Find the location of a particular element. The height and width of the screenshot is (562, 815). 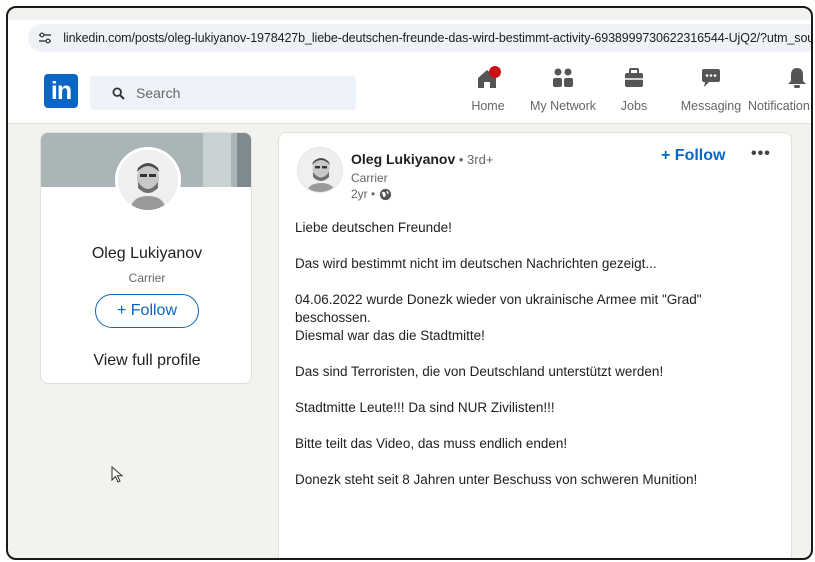

profile-name: Oleg Lukiyanov is located at coordinates (146, 254).